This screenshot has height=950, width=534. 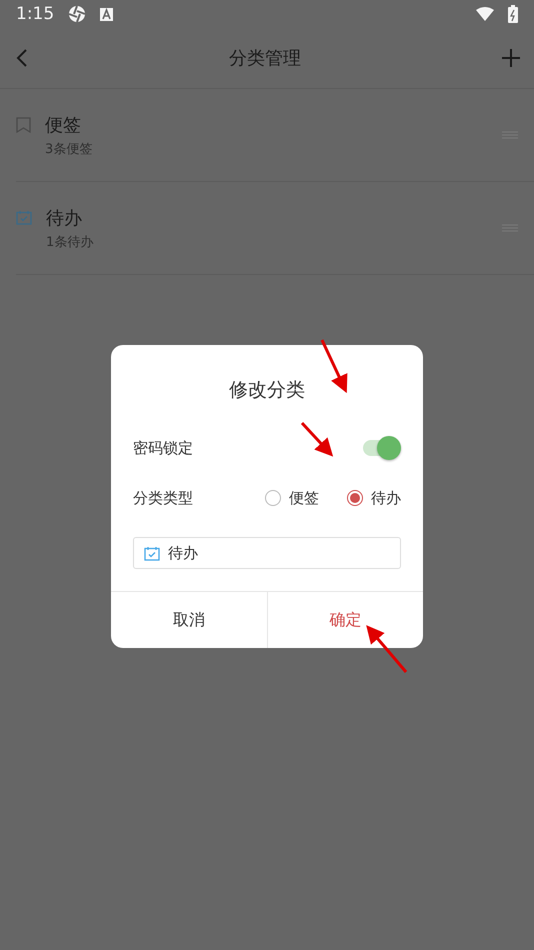 I want to click on page-title: 分类管理, so click(x=265, y=58).